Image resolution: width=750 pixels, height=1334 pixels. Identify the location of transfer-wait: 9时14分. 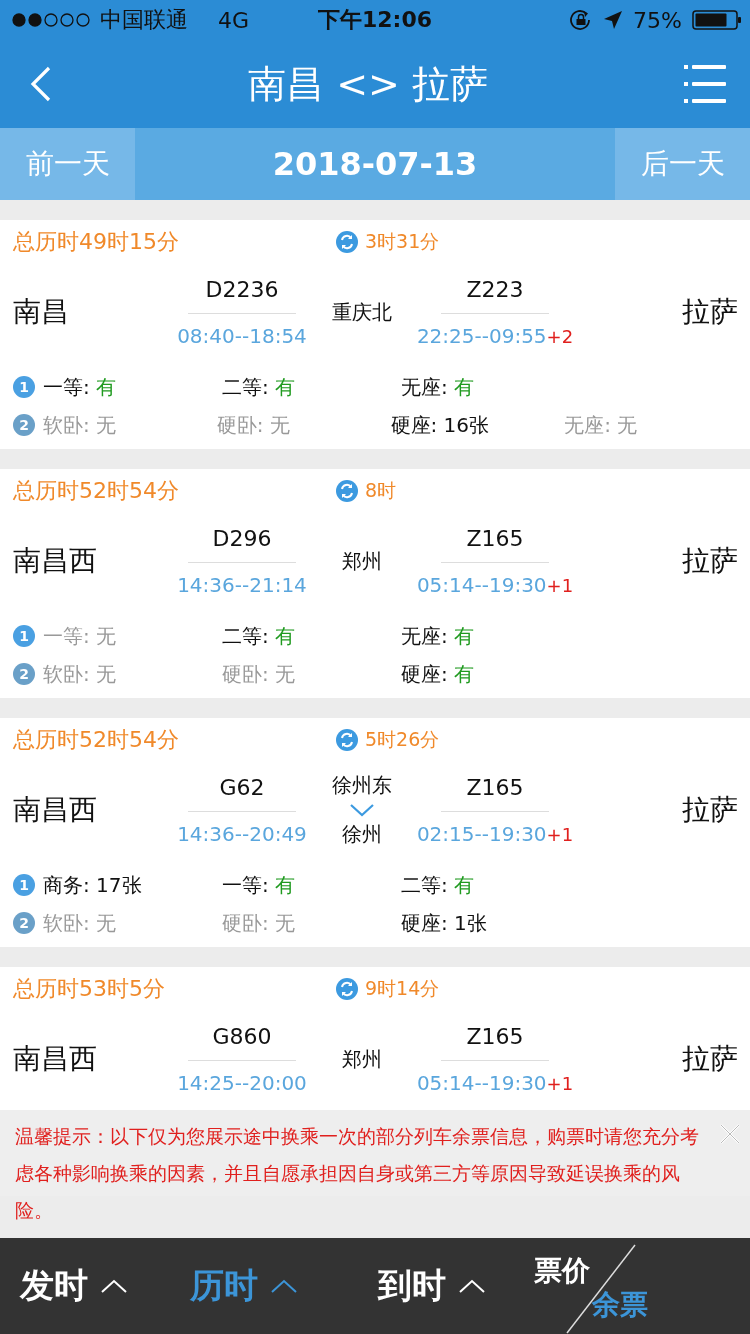
(402, 988).